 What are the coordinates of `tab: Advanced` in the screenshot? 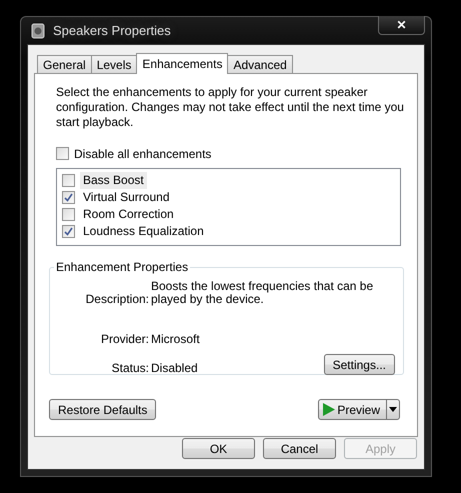 It's located at (260, 64).